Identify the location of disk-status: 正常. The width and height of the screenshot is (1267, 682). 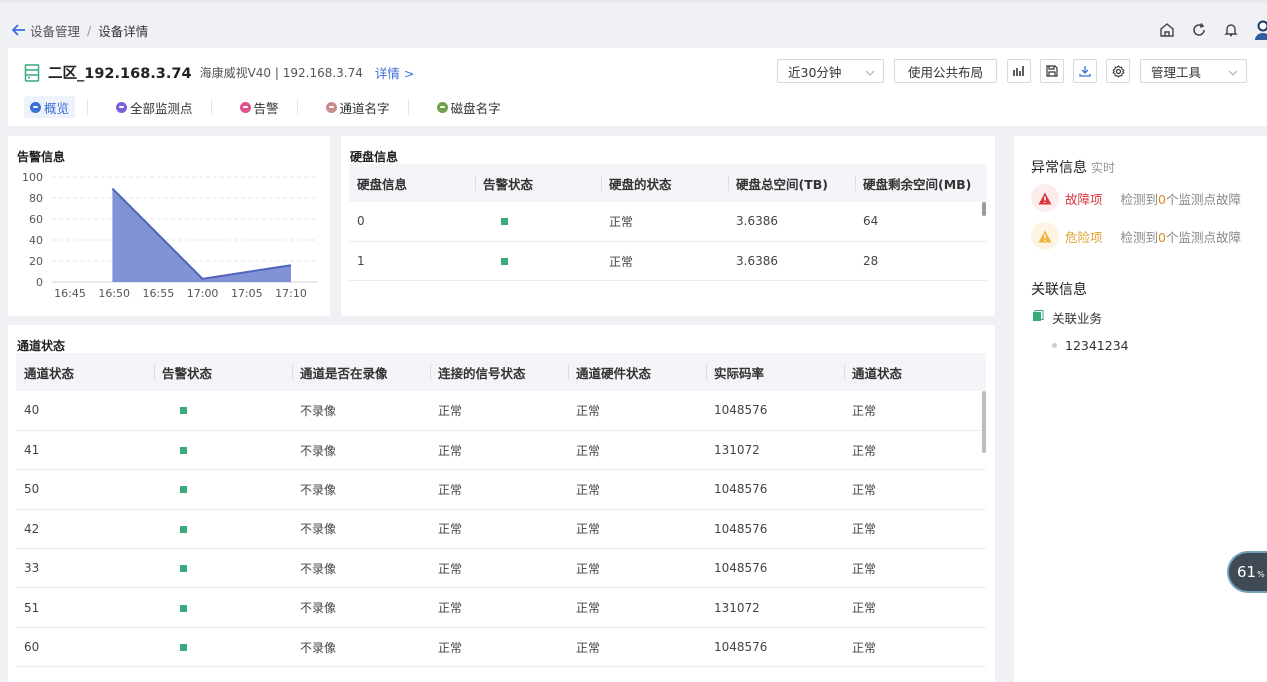
(664, 222).